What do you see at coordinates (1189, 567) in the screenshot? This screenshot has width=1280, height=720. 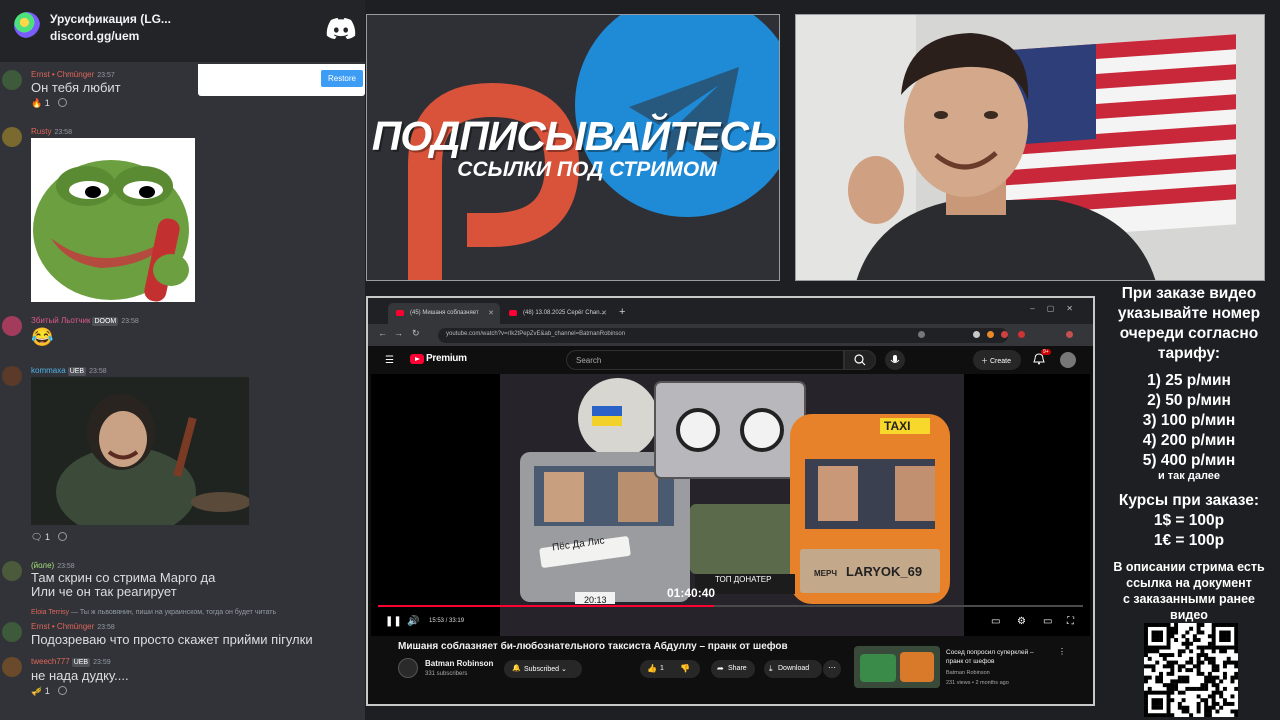 I see `info-note-line: В описании стрима есть` at bounding box center [1189, 567].